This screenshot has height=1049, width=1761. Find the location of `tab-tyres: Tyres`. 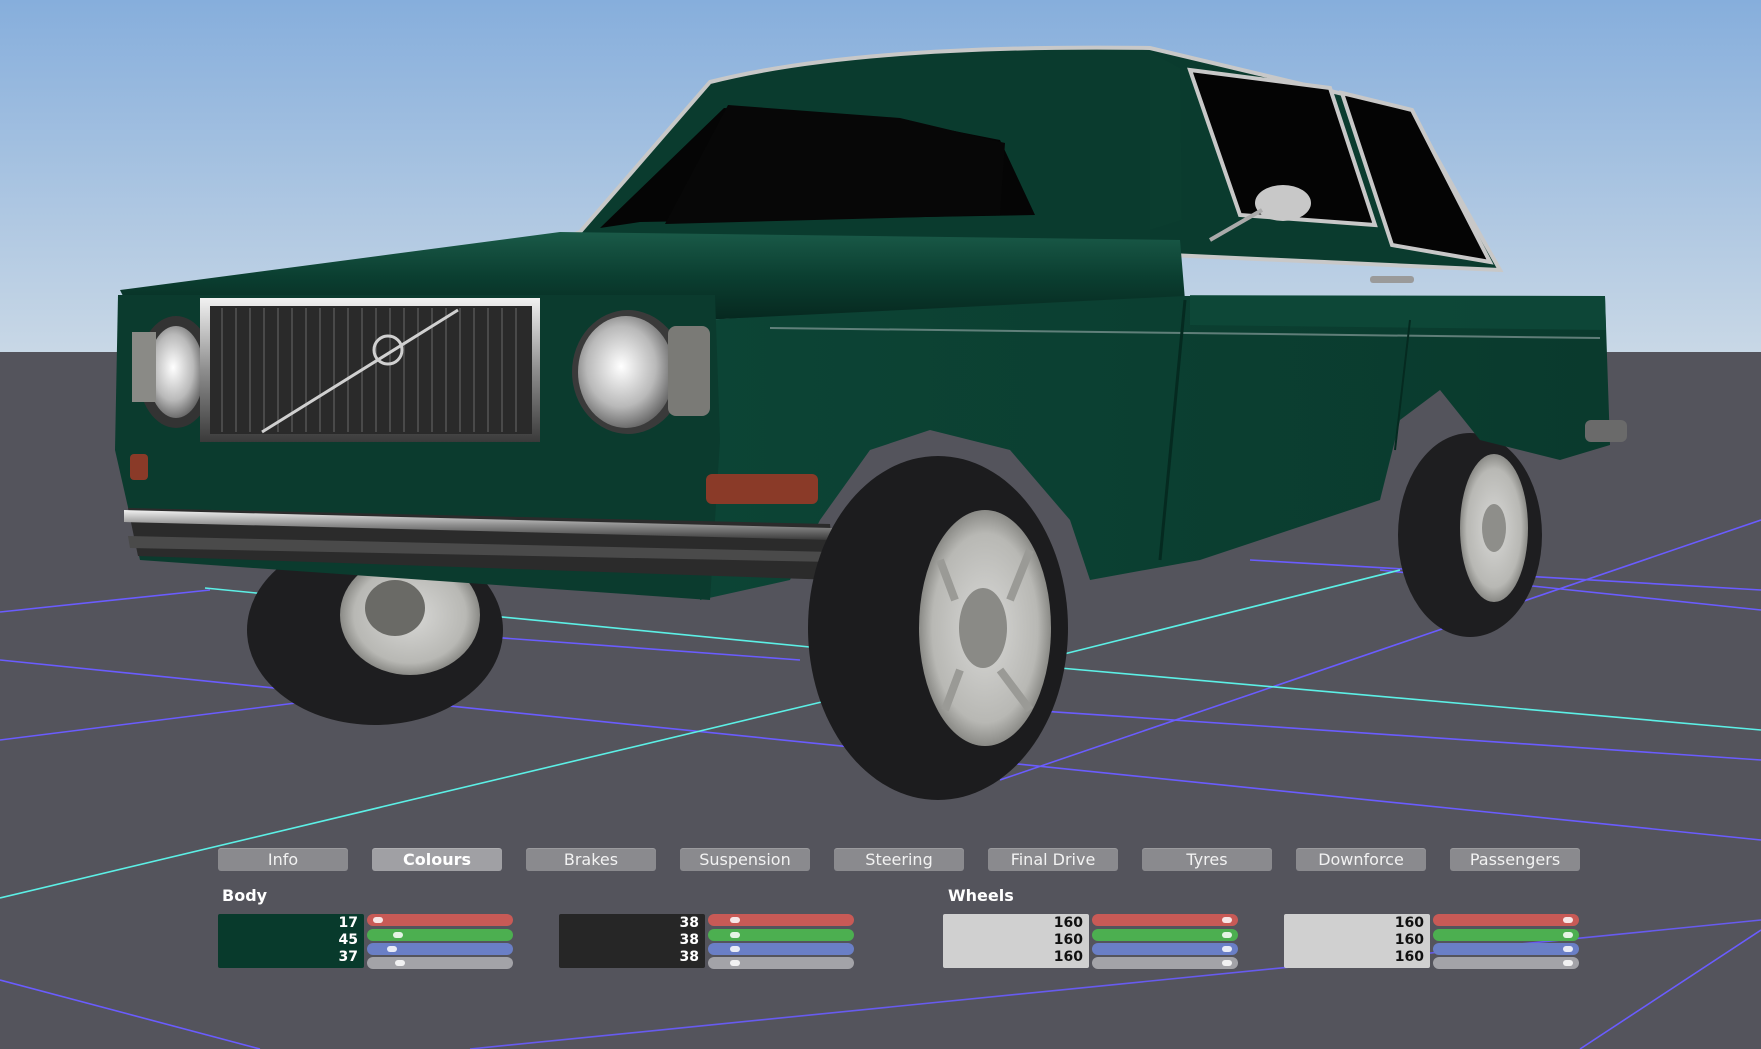

tab-tyres: Tyres is located at coordinates (1207, 859).